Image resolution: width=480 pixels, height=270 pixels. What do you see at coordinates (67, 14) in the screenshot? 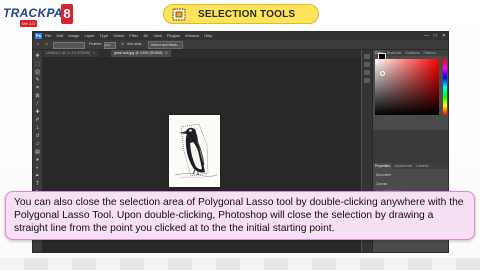
I see `logo-version-number: 8` at bounding box center [67, 14].